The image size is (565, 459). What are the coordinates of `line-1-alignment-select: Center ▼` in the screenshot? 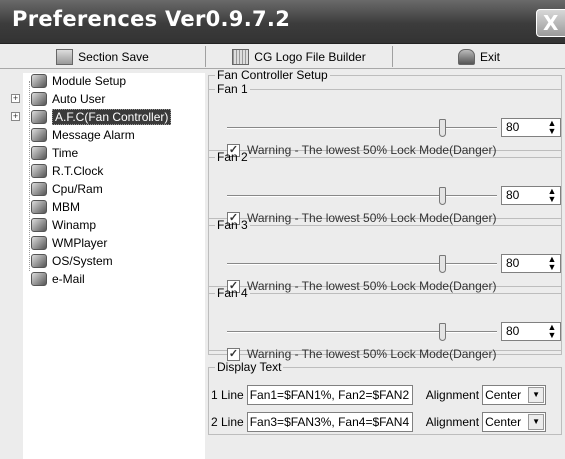 It's located at (514, 395).